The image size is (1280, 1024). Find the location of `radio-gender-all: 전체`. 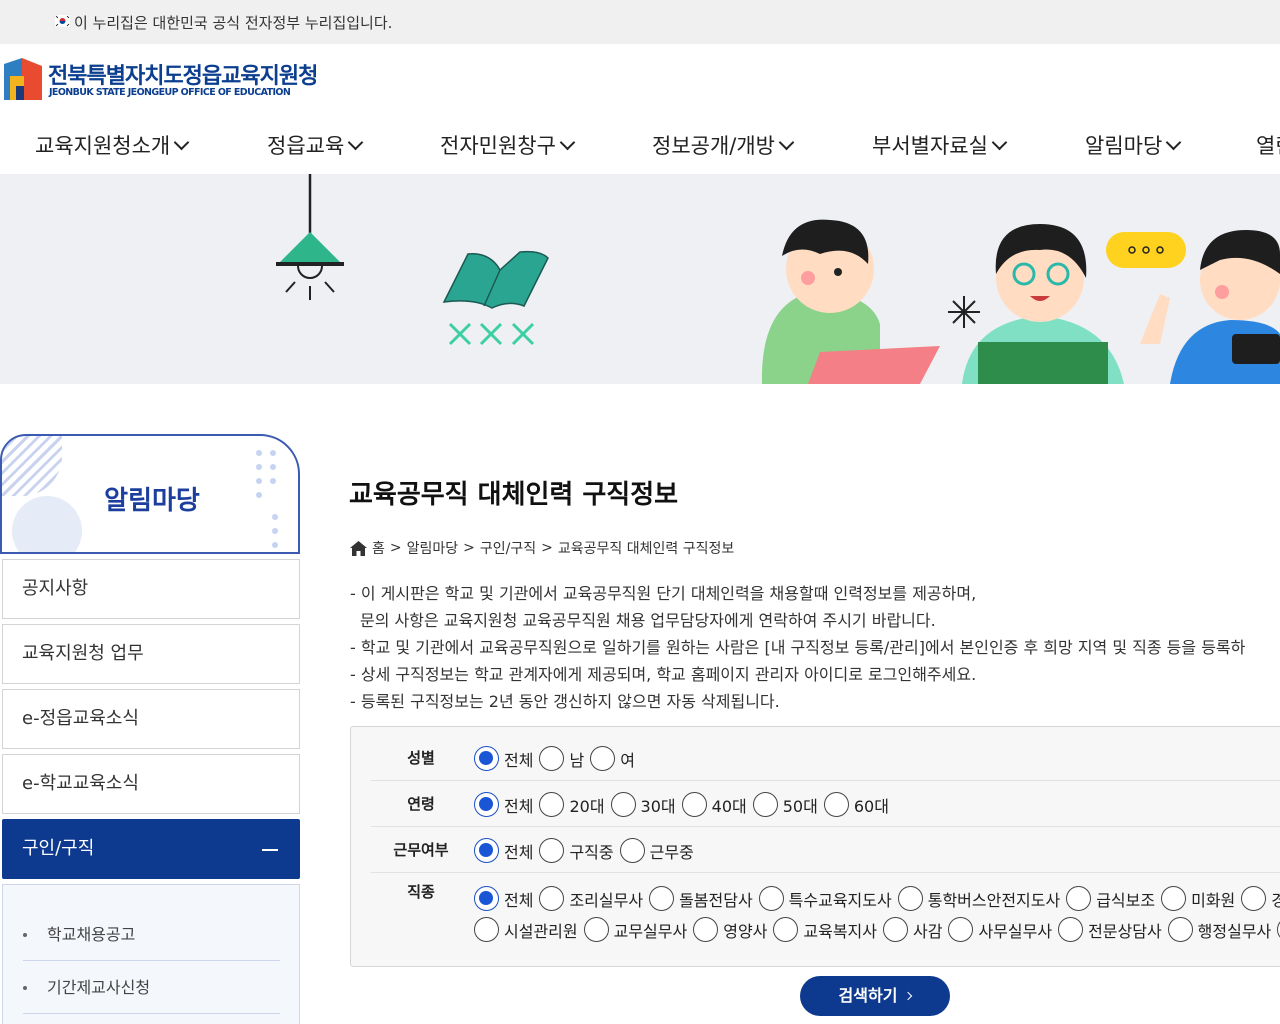

radio-gender-all: 전체 is located at coordinates (503, 758).